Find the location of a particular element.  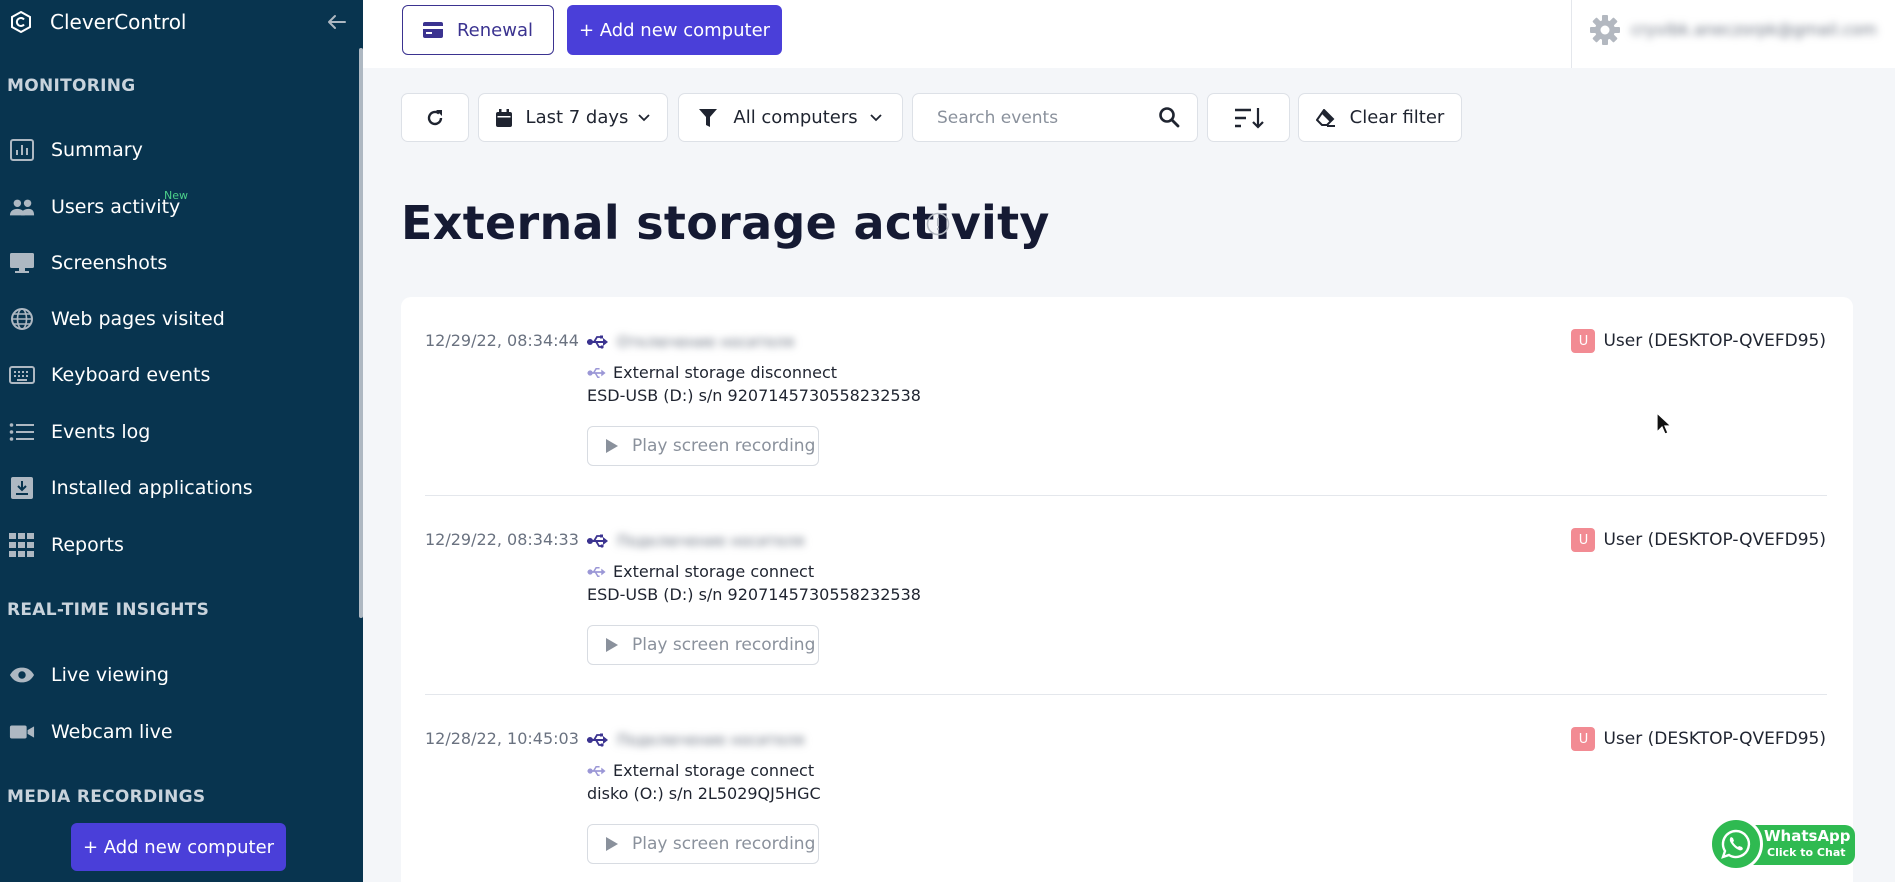

sort-button is located at coordinates (1248, 117).